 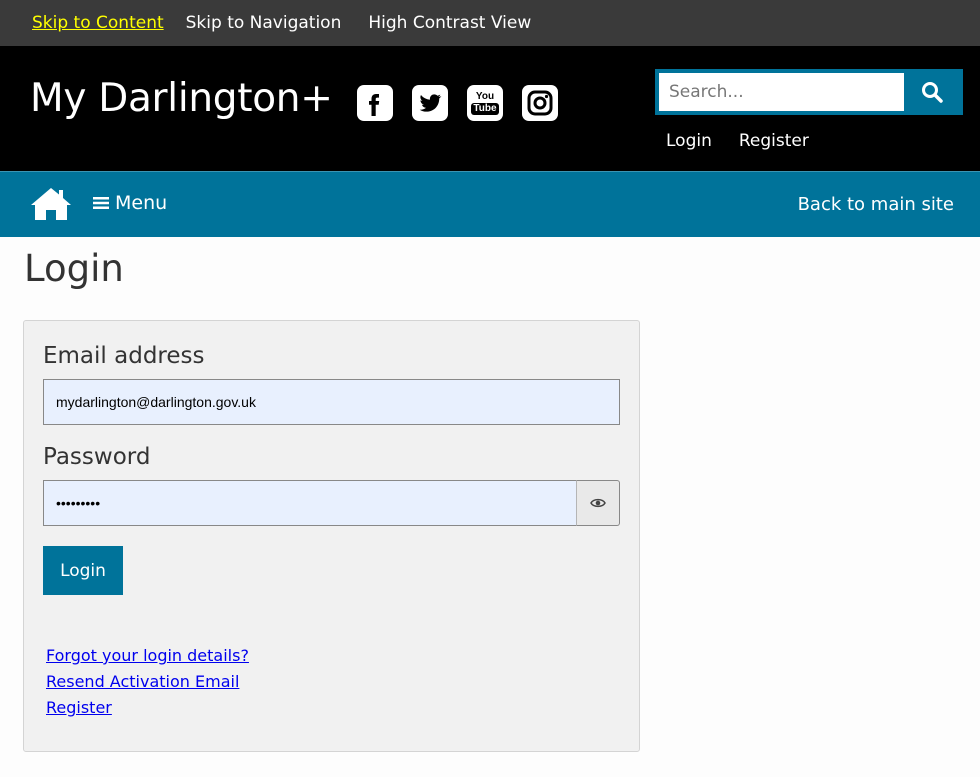 I want to click on password-group, so click(x=331, y=503).